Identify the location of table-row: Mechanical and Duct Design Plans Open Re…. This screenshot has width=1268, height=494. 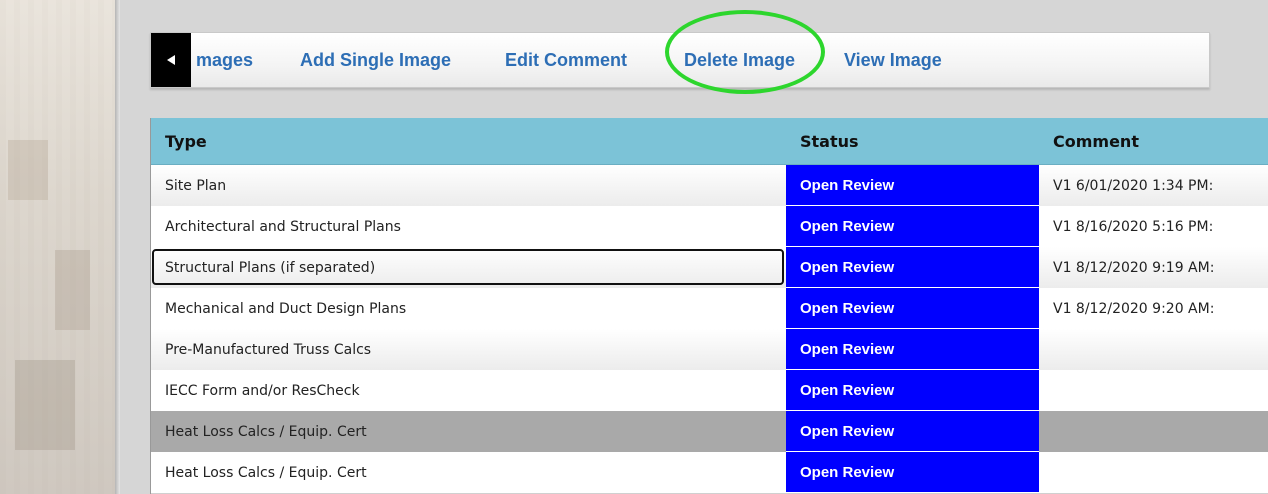
(709, 309).